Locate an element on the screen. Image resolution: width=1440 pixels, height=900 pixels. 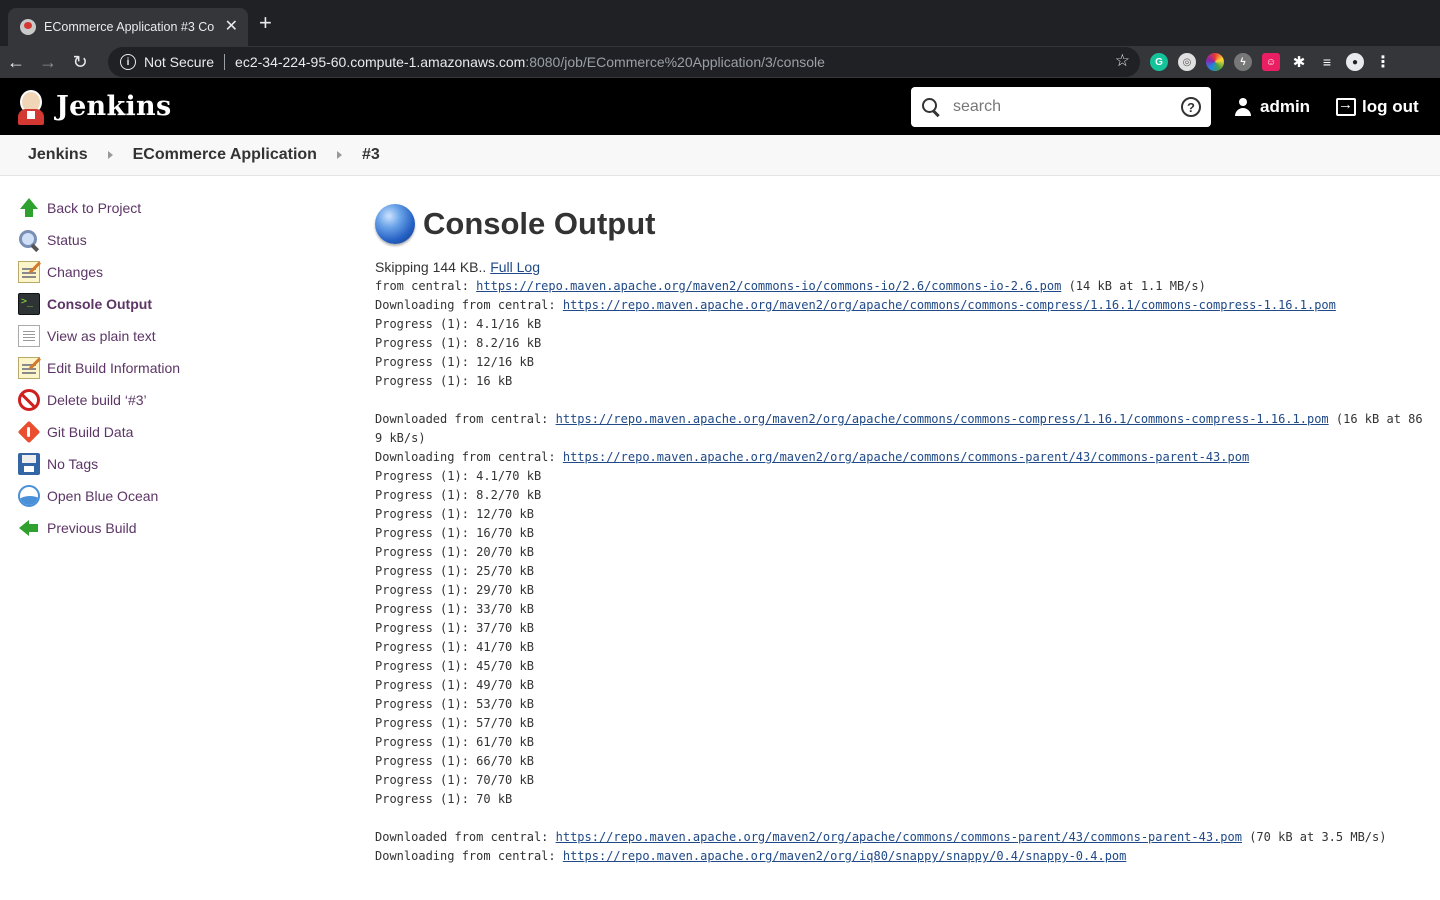
skipping-notice: Skipping 144 KB.. Full Log is located at coordinates (900, 267).